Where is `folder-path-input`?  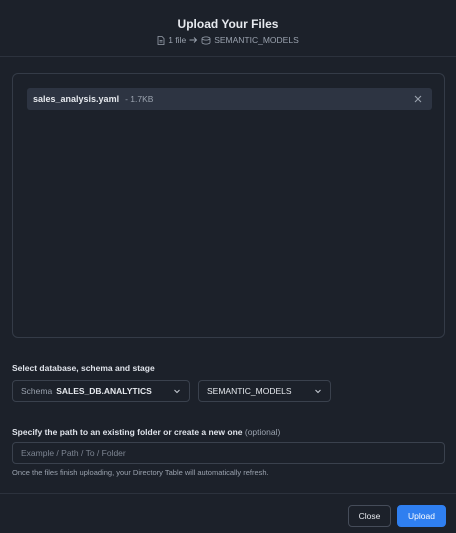
folder-path-input is located at coordinates (228, 453).